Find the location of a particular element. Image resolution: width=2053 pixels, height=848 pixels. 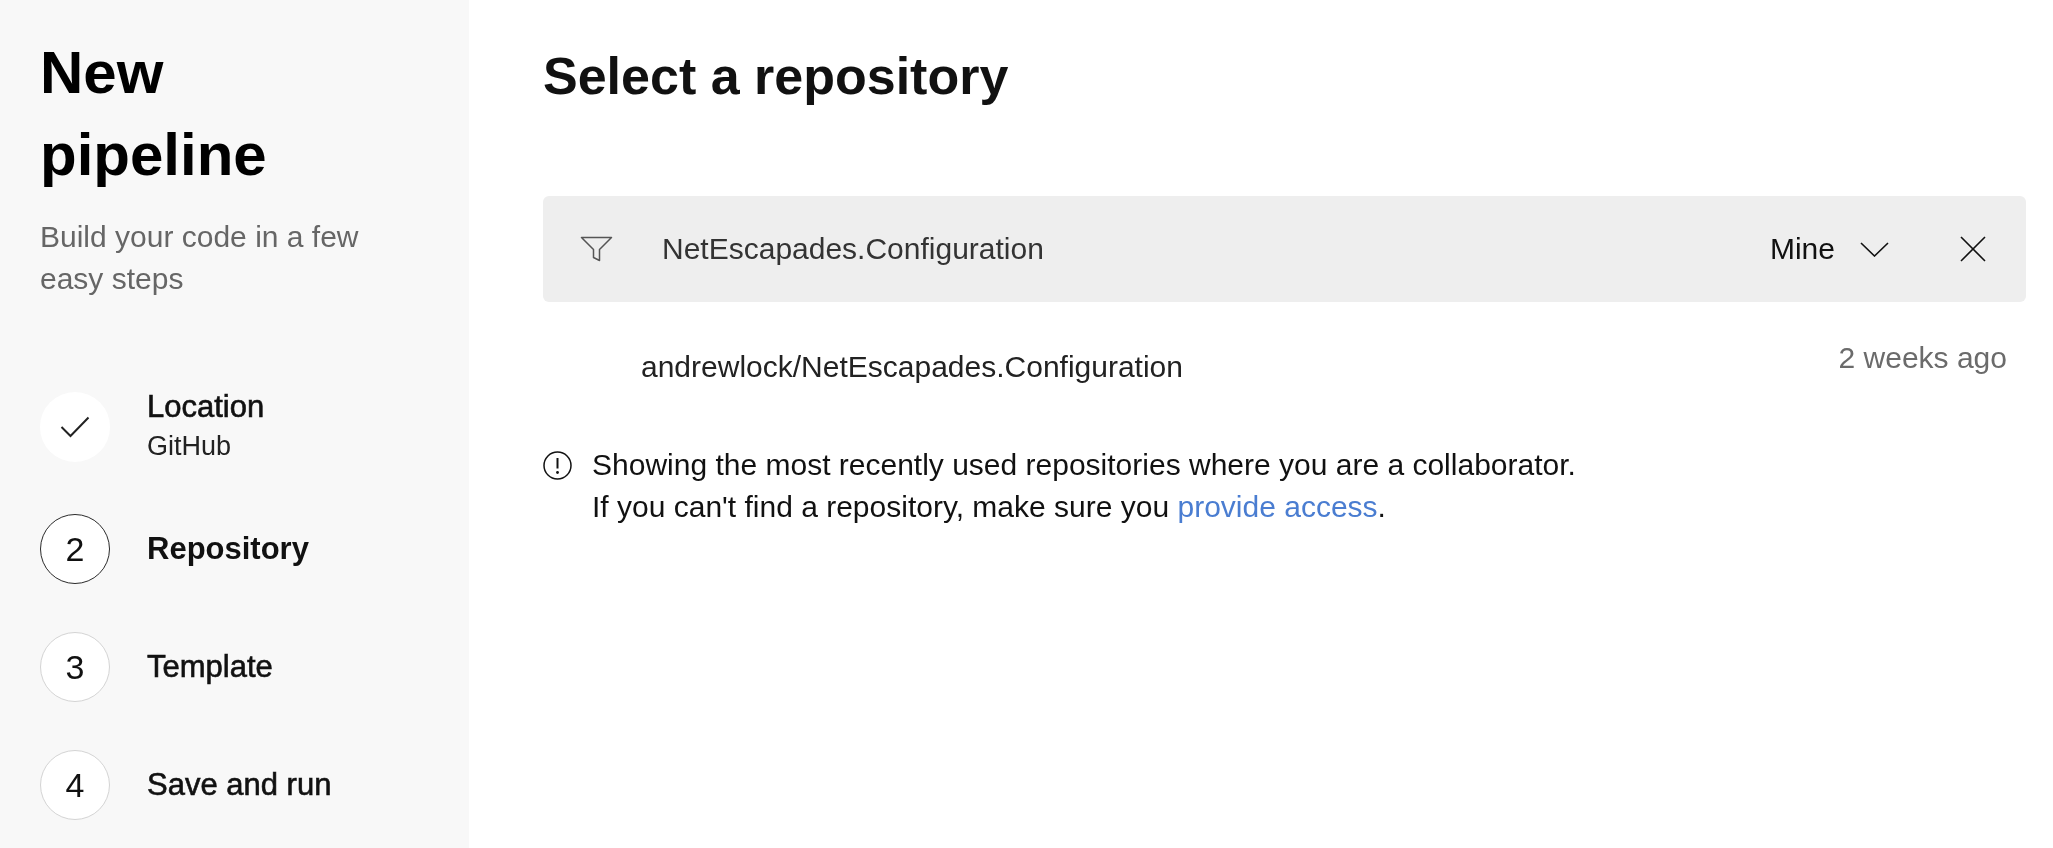

filter-input: NetEscapades.Configuration is located at coordinates (1196, 249).